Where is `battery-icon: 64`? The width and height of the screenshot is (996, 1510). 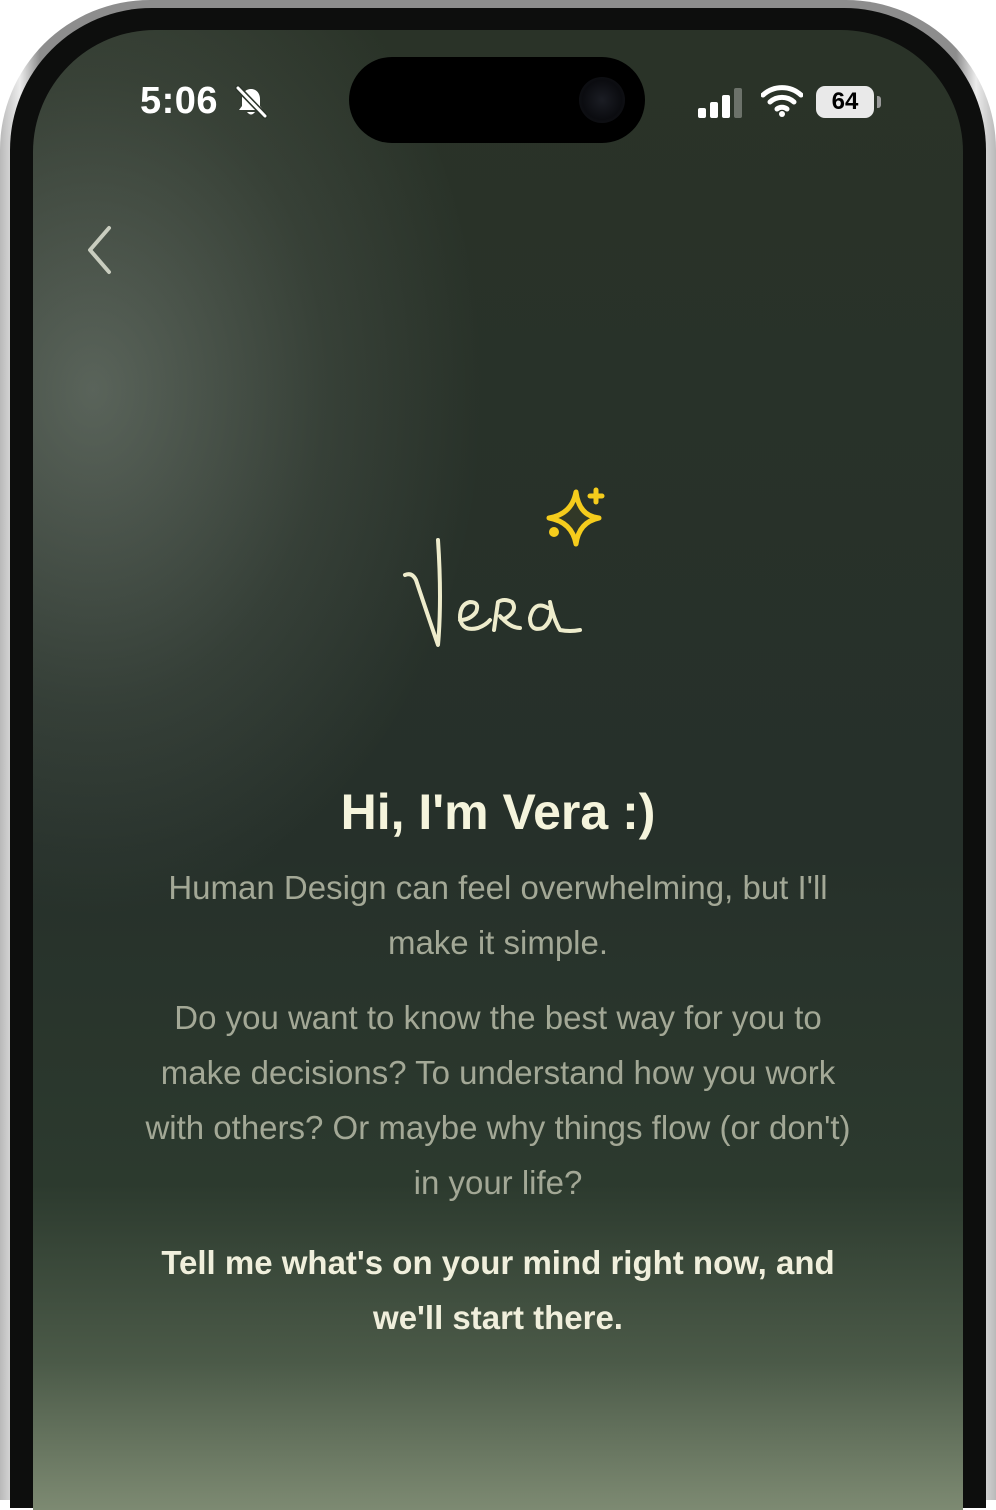
battery-icon: 64 is located at coordinates (849, 102).